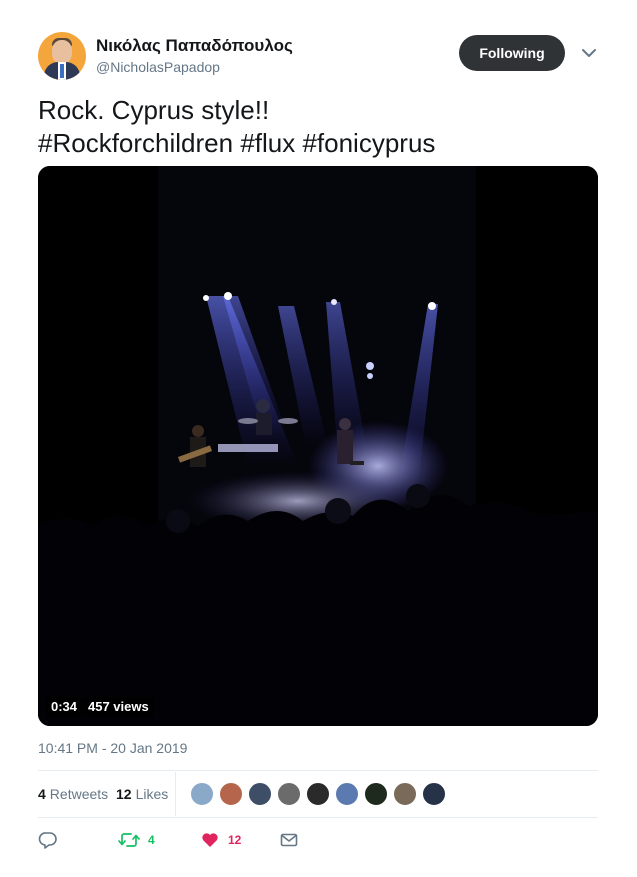 This screenshot has height=877, width=637. I want to click on direct-message-button, so click(289, 840).